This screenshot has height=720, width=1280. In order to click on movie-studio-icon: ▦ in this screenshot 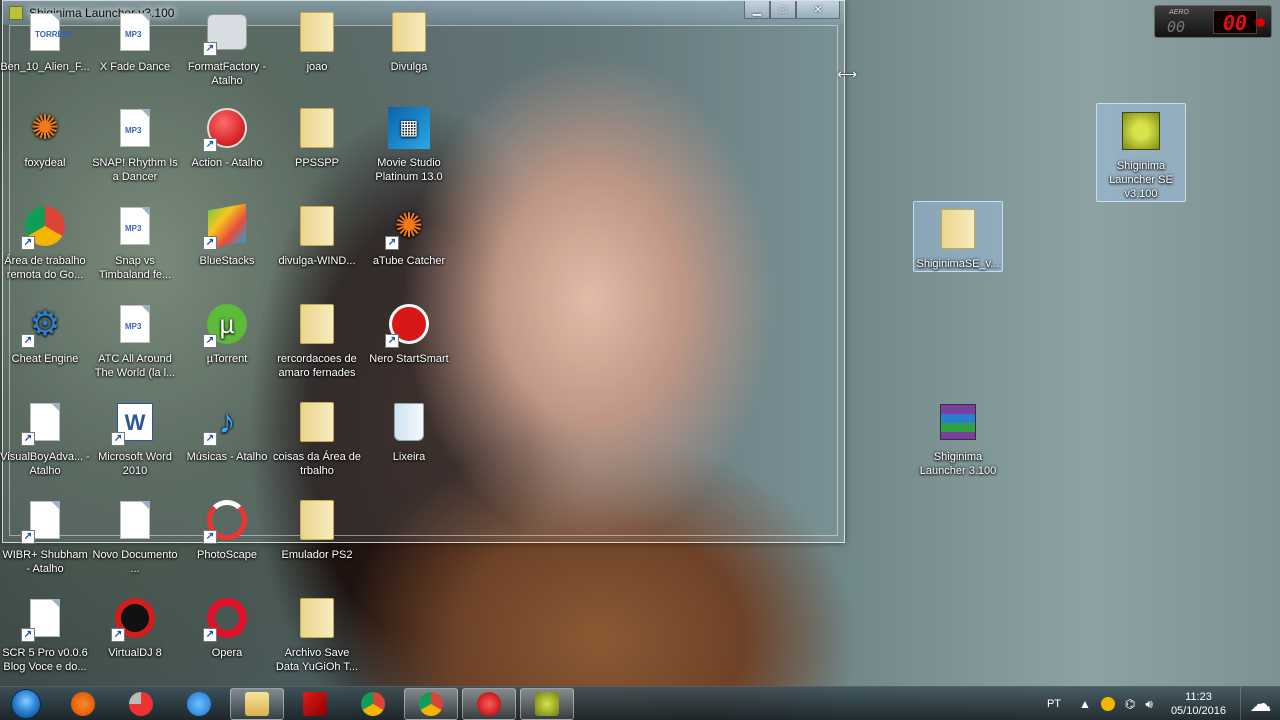, I will do `click(409, 128)`.